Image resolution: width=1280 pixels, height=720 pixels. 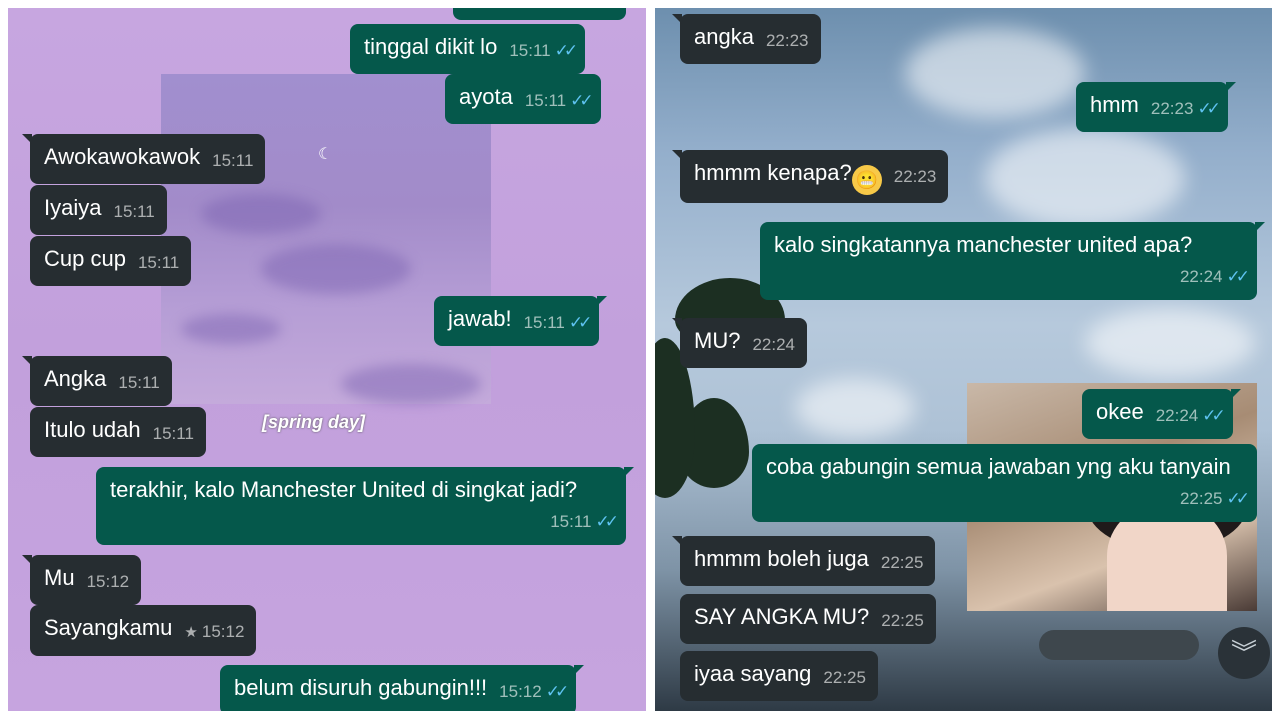 I want to click on message-bubble-outgoing: belum disuruh gabungin!!! 15:12 ✓✓, so click(x=402, y=688).